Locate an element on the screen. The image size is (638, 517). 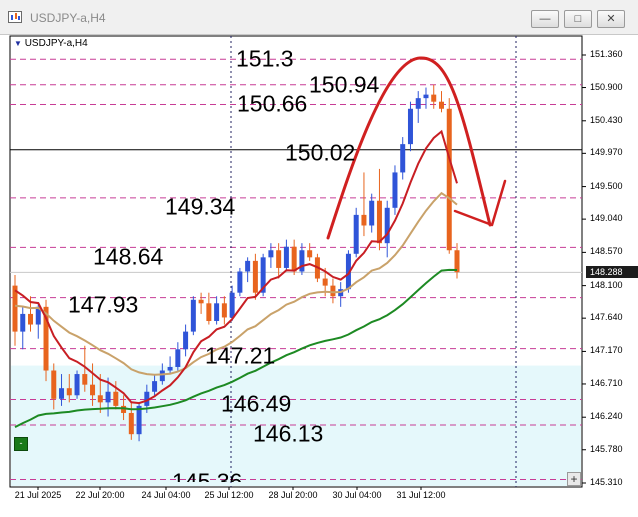
price-axis-label: 150.900 is located at coordinates (606, 86).